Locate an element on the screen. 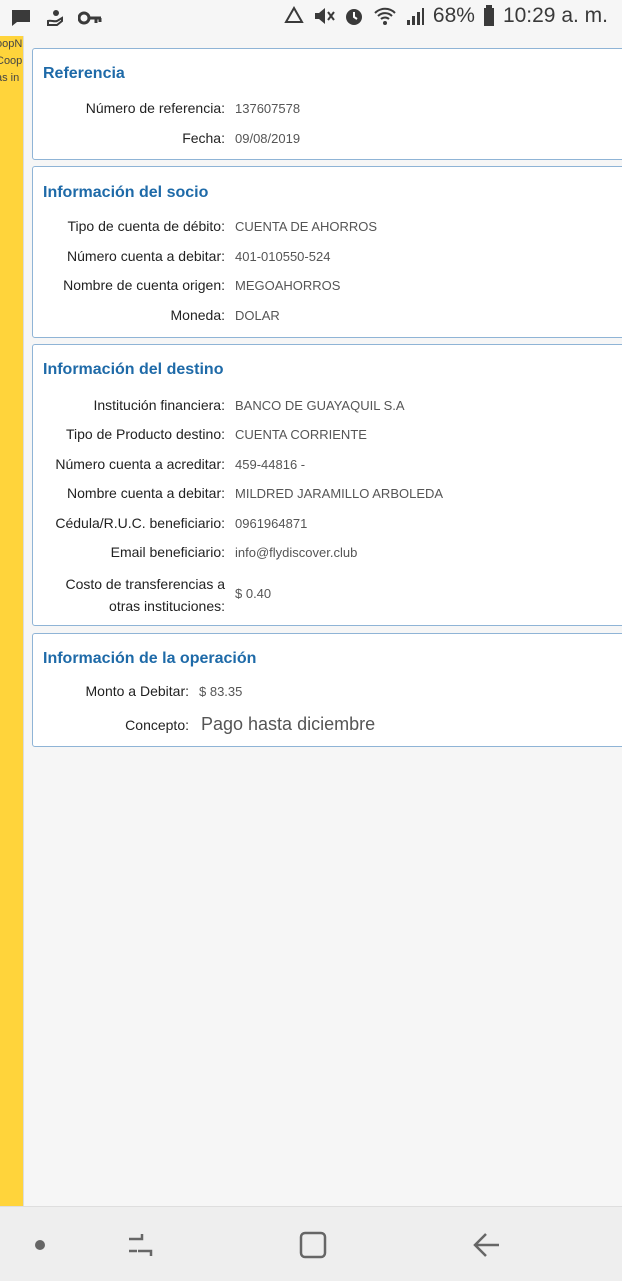 The image size is (622, 1281). status-bar: 68% 10:29 a. m. is located at coordinates (311, 18).